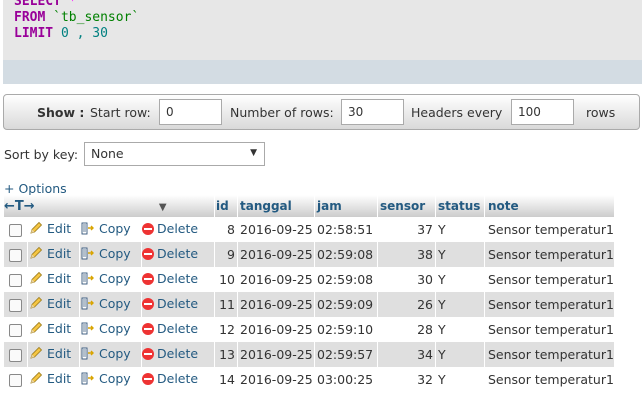 This screenshot has height=409, width=642. What do you see at coordinates (406, 229) in the screenshot?
I see `cell-sensor: 37` at bounding box center [406, 229].